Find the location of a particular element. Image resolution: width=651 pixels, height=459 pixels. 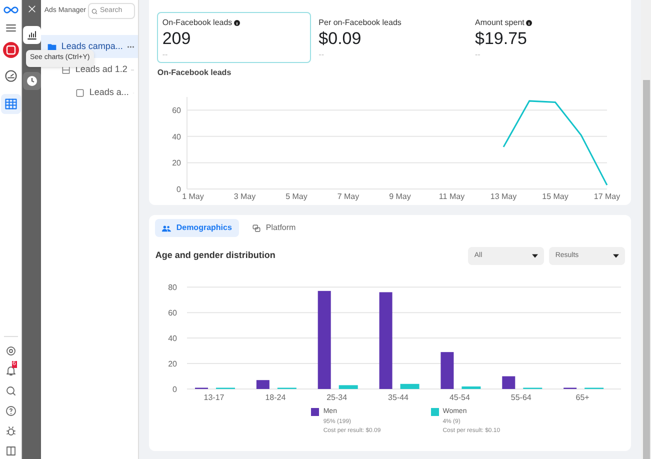

breakdown-tab: Platform is located at coordinates (273, 228).